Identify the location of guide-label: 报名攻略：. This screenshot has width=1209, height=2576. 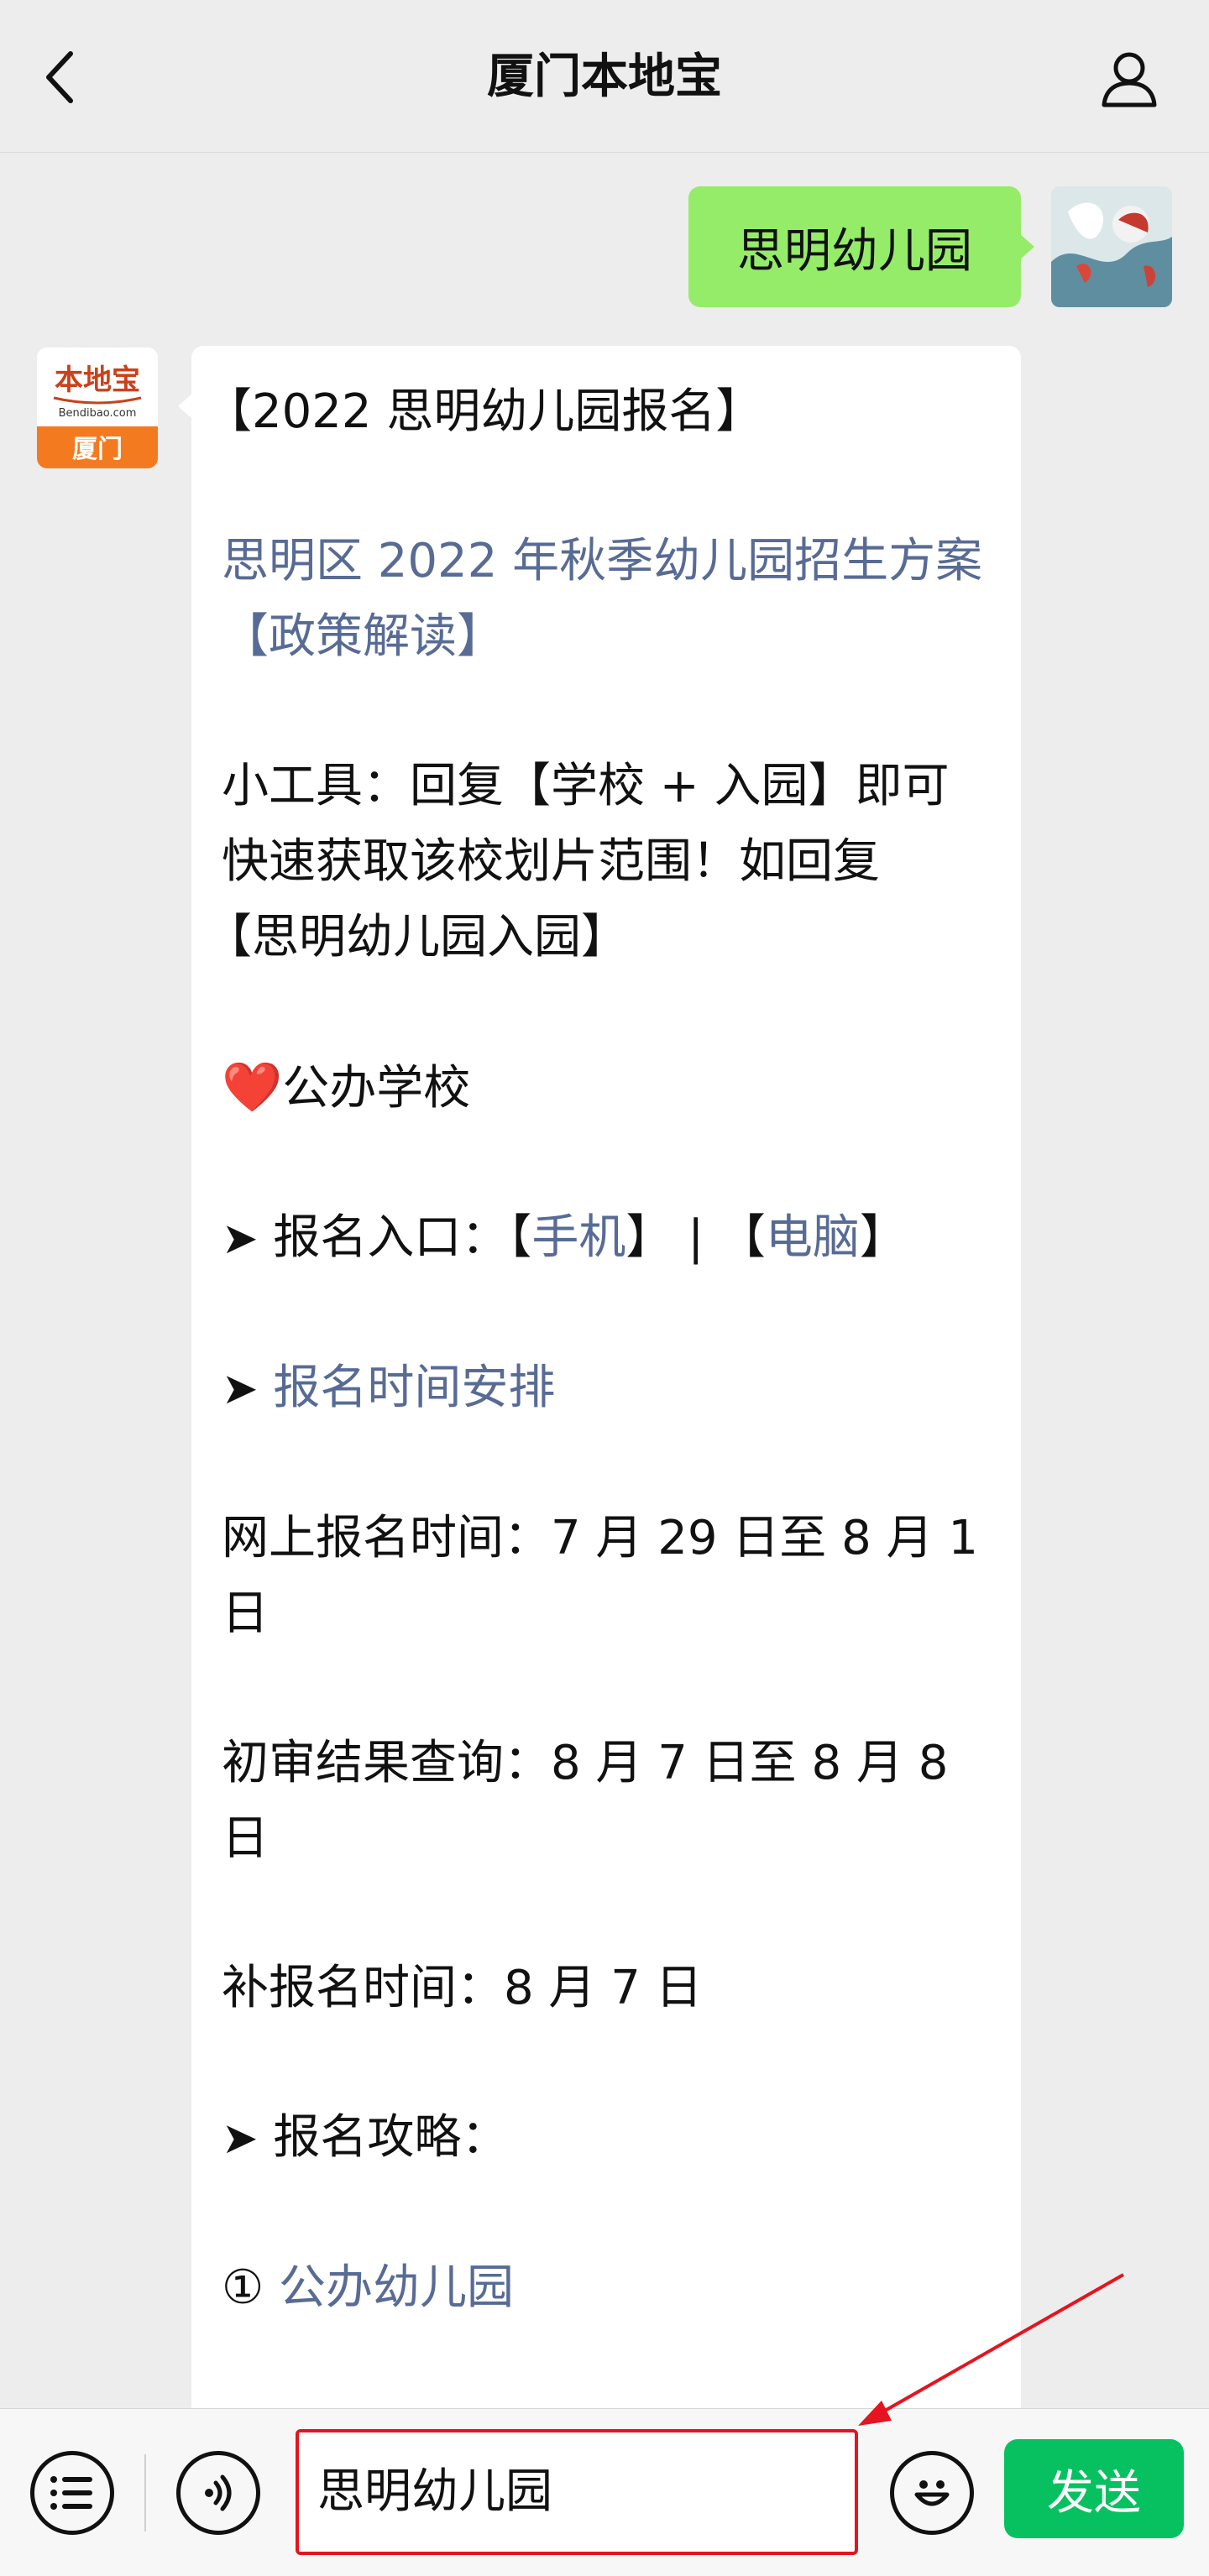
(391, 2137).